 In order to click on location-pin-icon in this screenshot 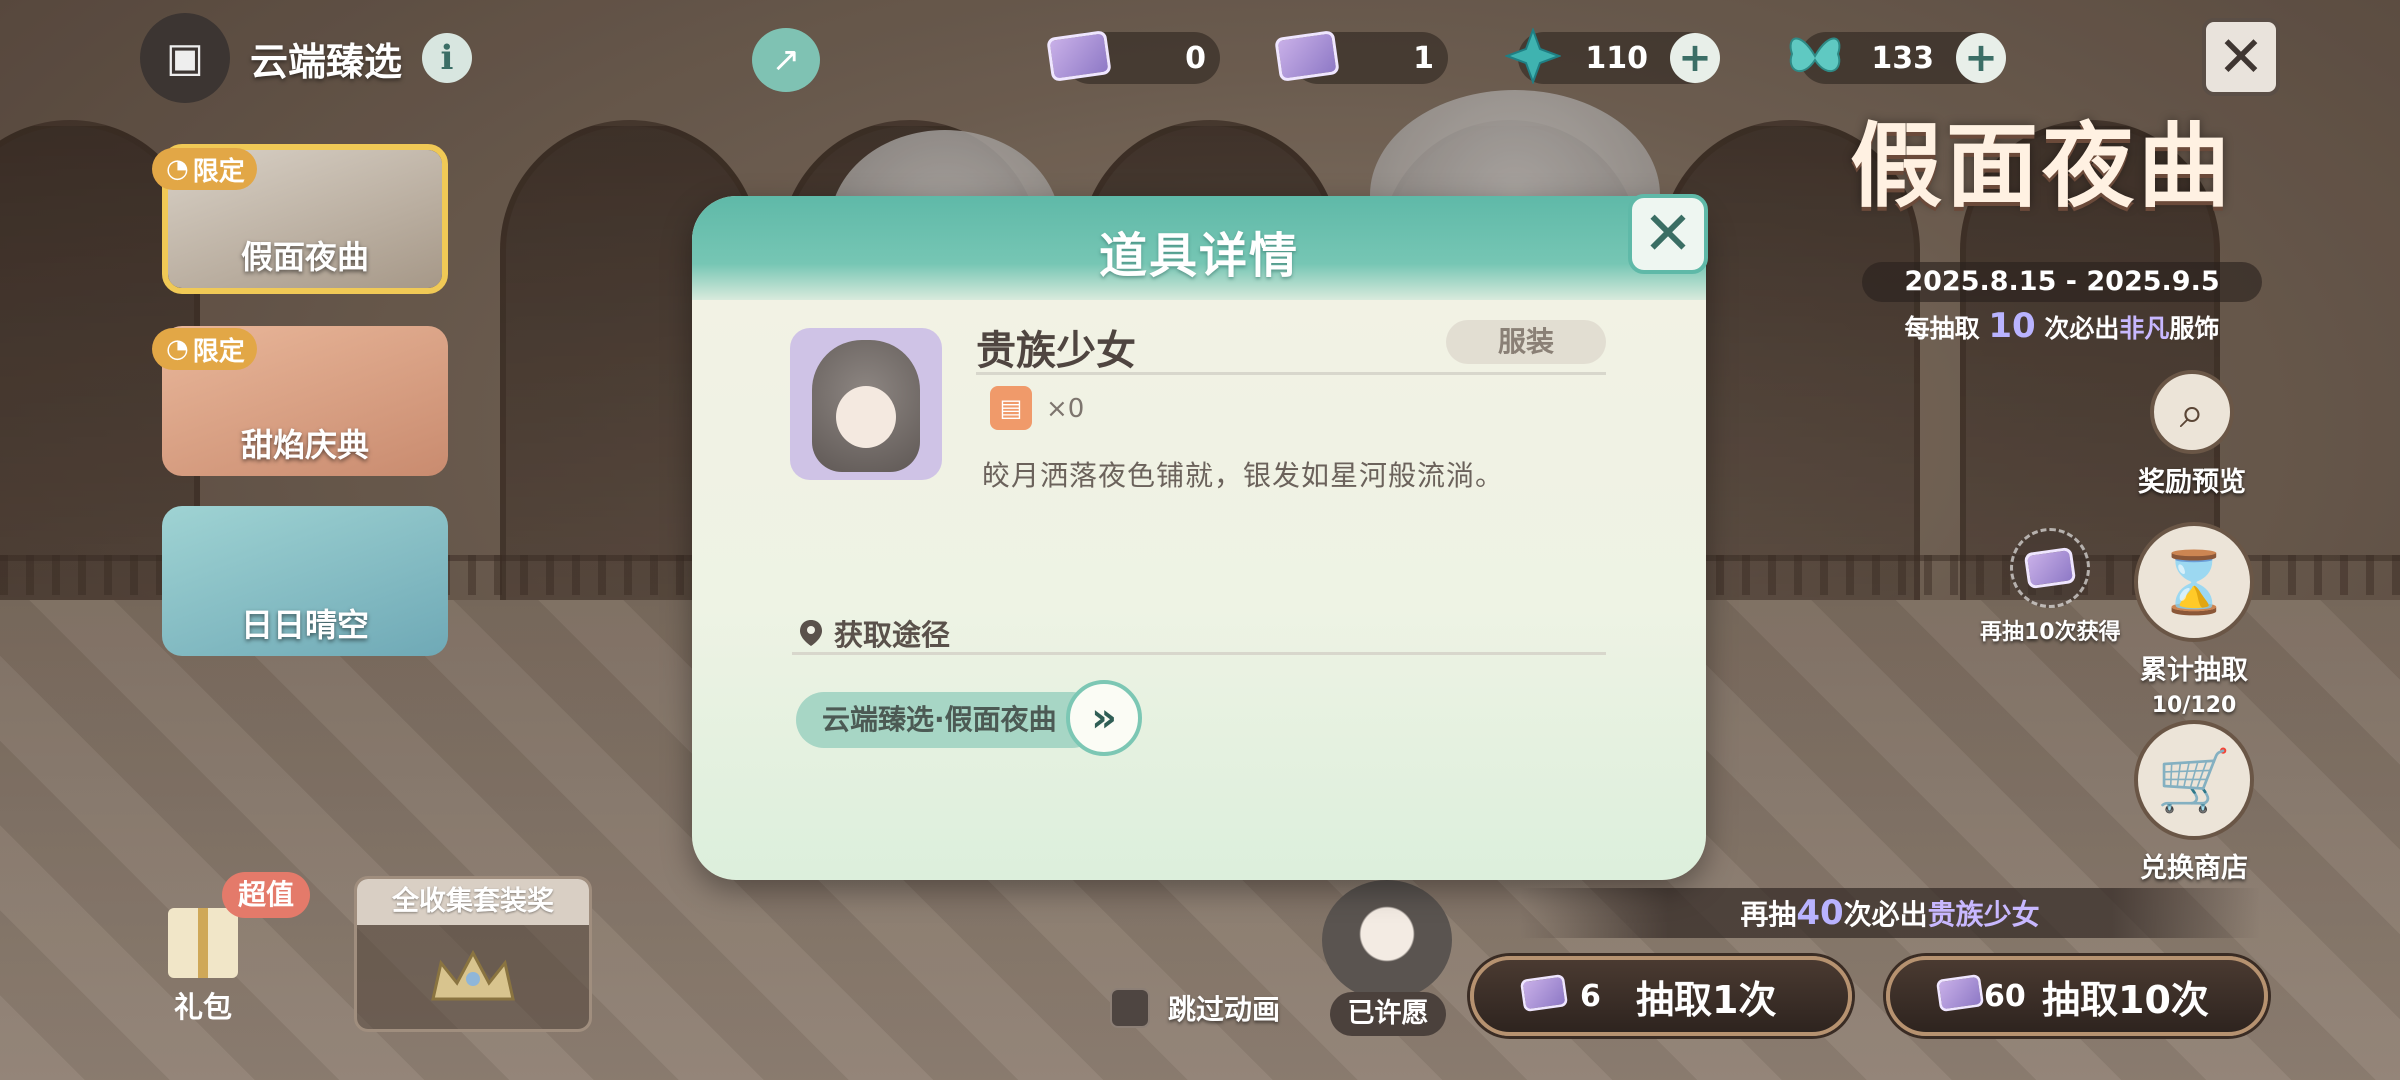, I will do `click(811, 633)`.